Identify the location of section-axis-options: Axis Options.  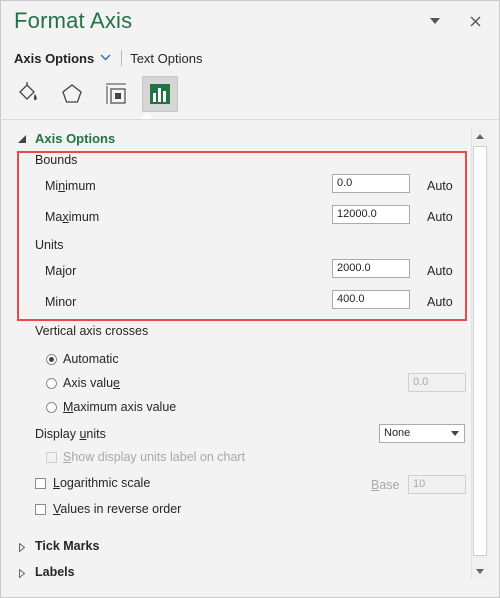
(75, 138).